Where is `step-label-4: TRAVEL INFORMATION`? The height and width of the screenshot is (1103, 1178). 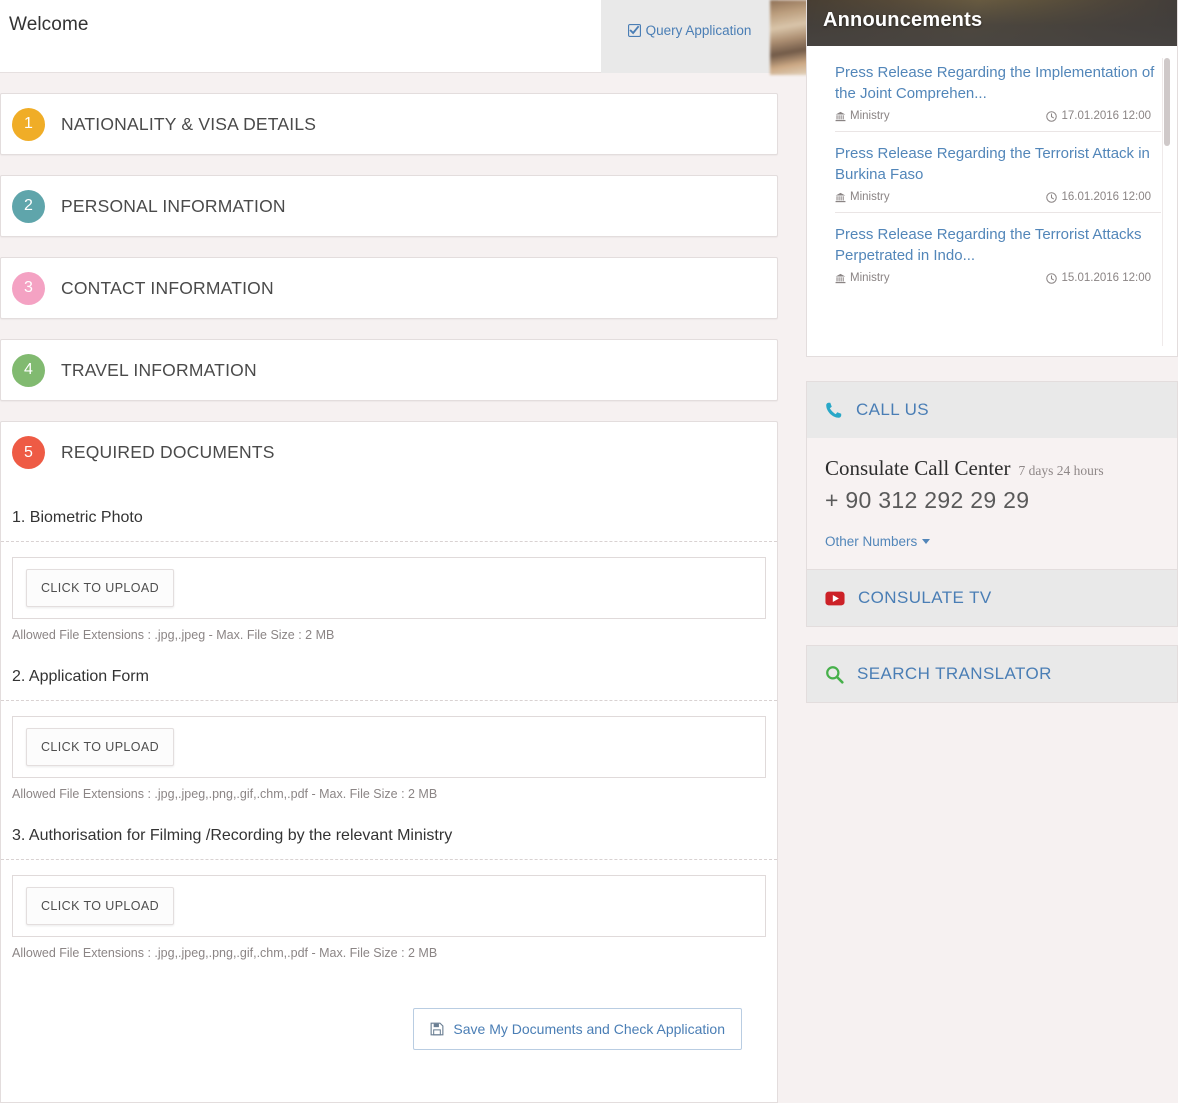 step-label-4: TRAVEL INFORMATION is located at coordinates (159, 369).